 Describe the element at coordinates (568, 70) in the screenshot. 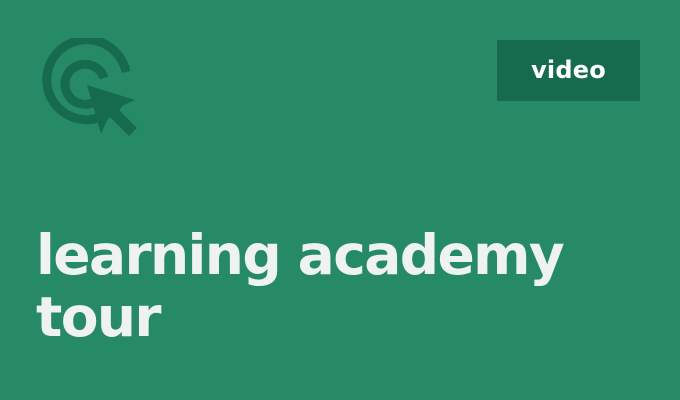

I see `video-badge: video` at that location.